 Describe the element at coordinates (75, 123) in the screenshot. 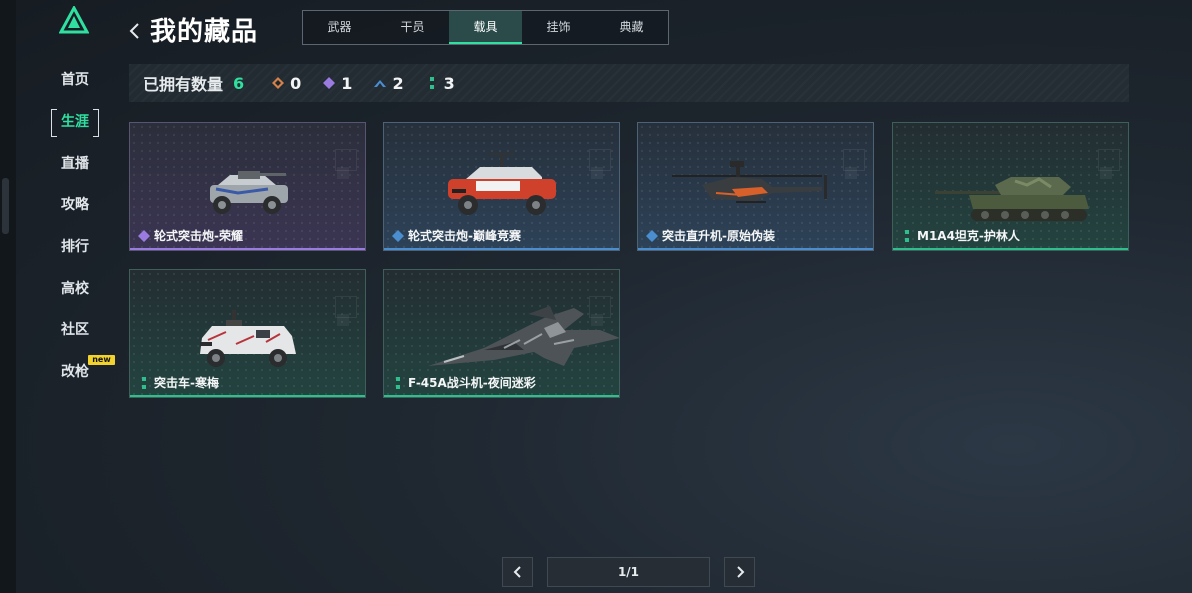

I see `sidebar-item-career: 生涯` at that location.